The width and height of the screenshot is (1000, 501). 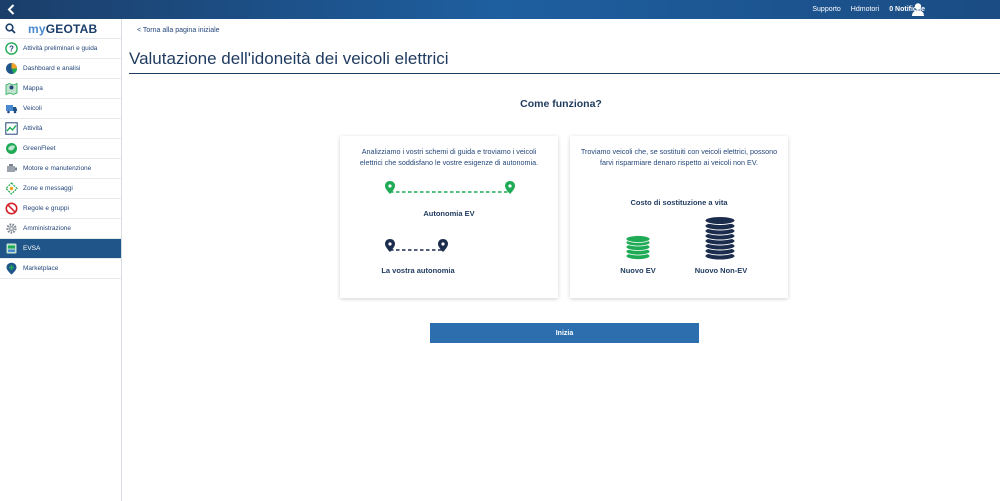 What do you see at coordinates (865, 9) in the screenshot?
I see `user-name-link: Hdmotori` at bounding box center [865, 9].